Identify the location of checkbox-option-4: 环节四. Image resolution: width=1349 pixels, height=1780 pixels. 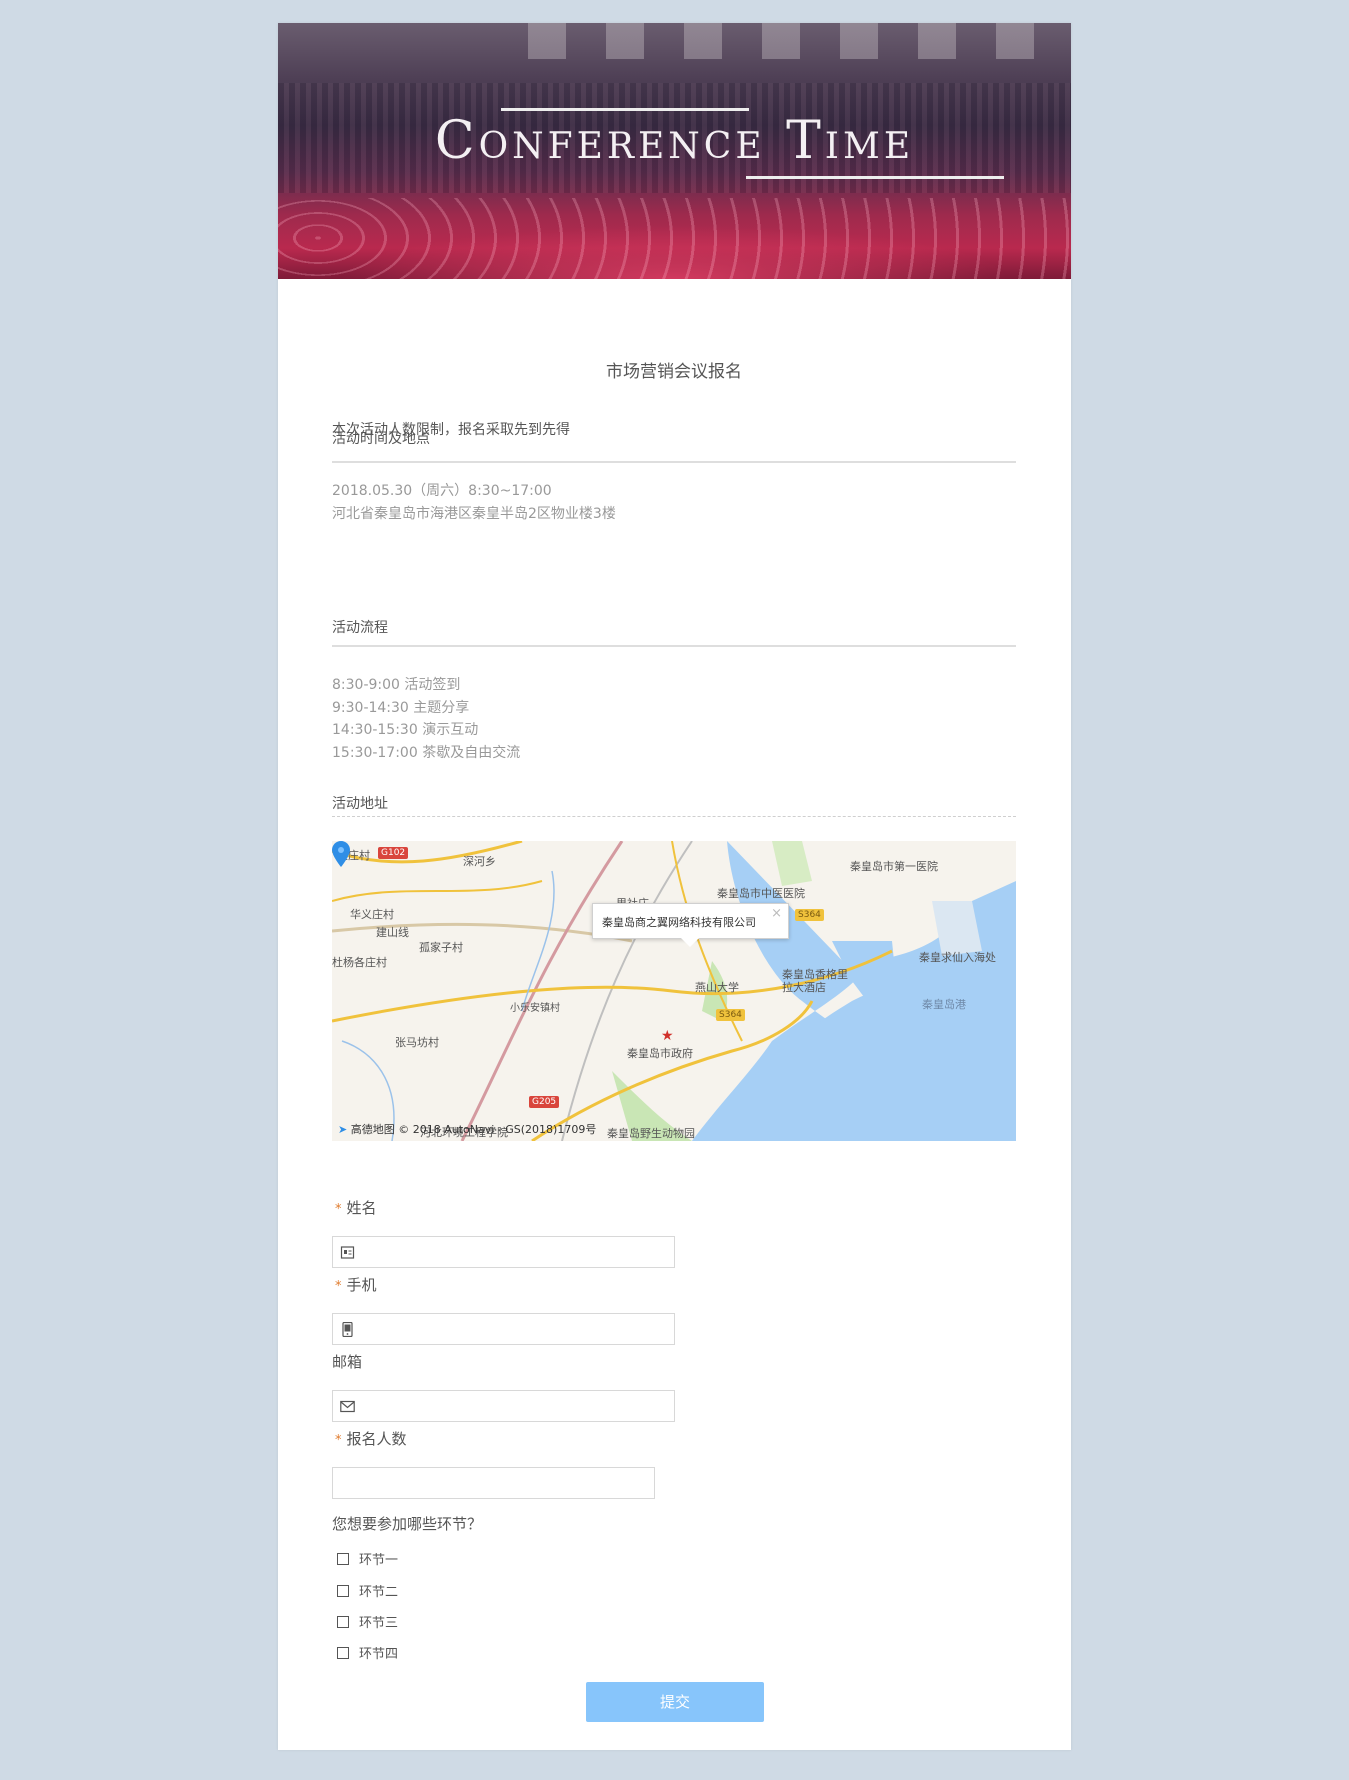
(367, 1652).